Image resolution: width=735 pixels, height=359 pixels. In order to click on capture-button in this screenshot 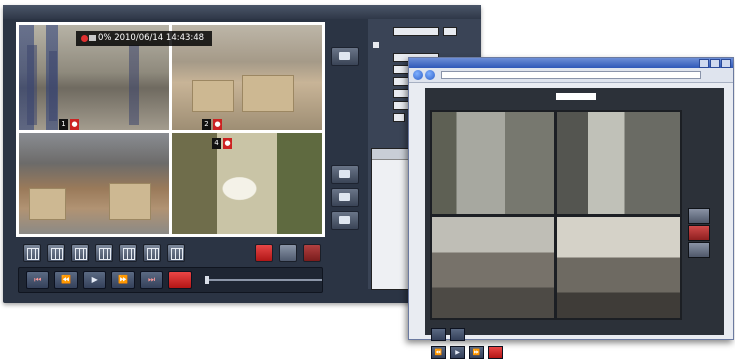, I will do `click(288, 253)`.